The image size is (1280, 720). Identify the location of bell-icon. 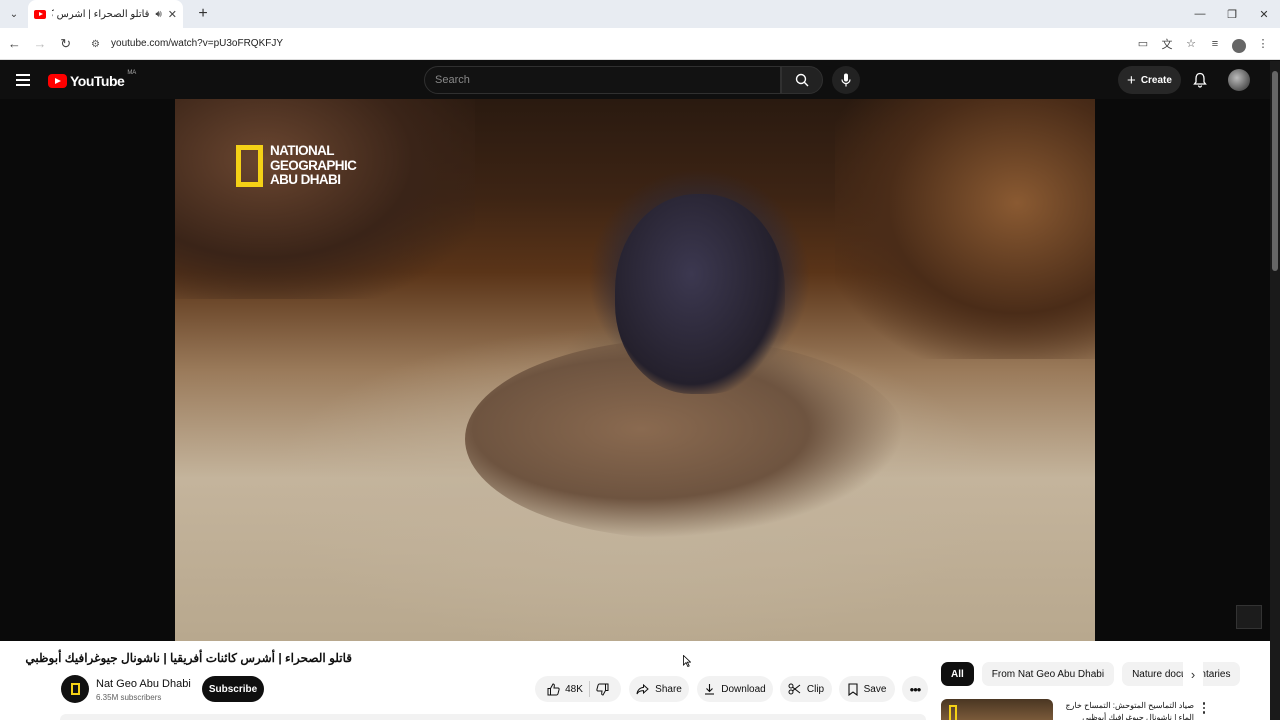
(1200, 80).